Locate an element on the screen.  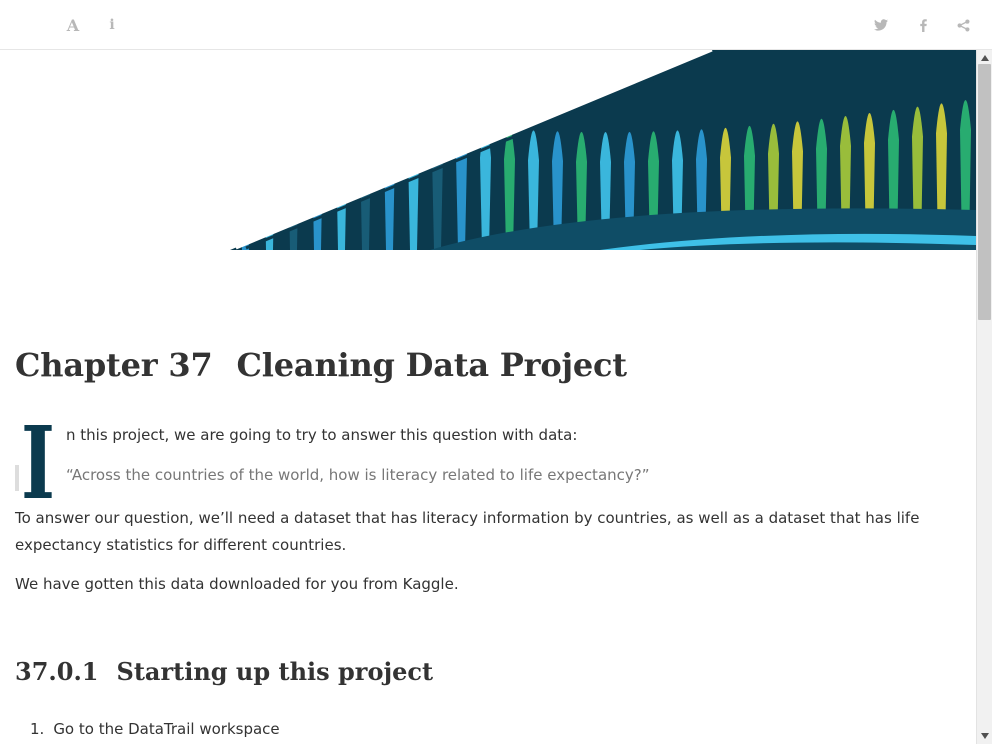
scrollbar-thumb is located at coordinates (984, 192).